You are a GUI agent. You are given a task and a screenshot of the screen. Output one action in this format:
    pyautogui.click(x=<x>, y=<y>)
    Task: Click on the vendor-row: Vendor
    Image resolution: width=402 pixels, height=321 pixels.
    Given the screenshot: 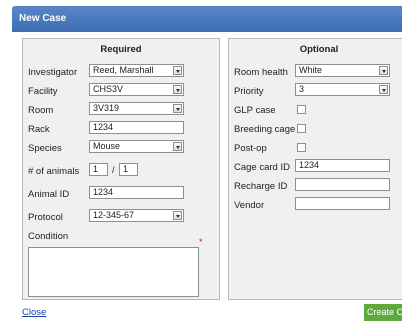 What is the action you would take?
    pyautogui.click(x=315, y=205)
    